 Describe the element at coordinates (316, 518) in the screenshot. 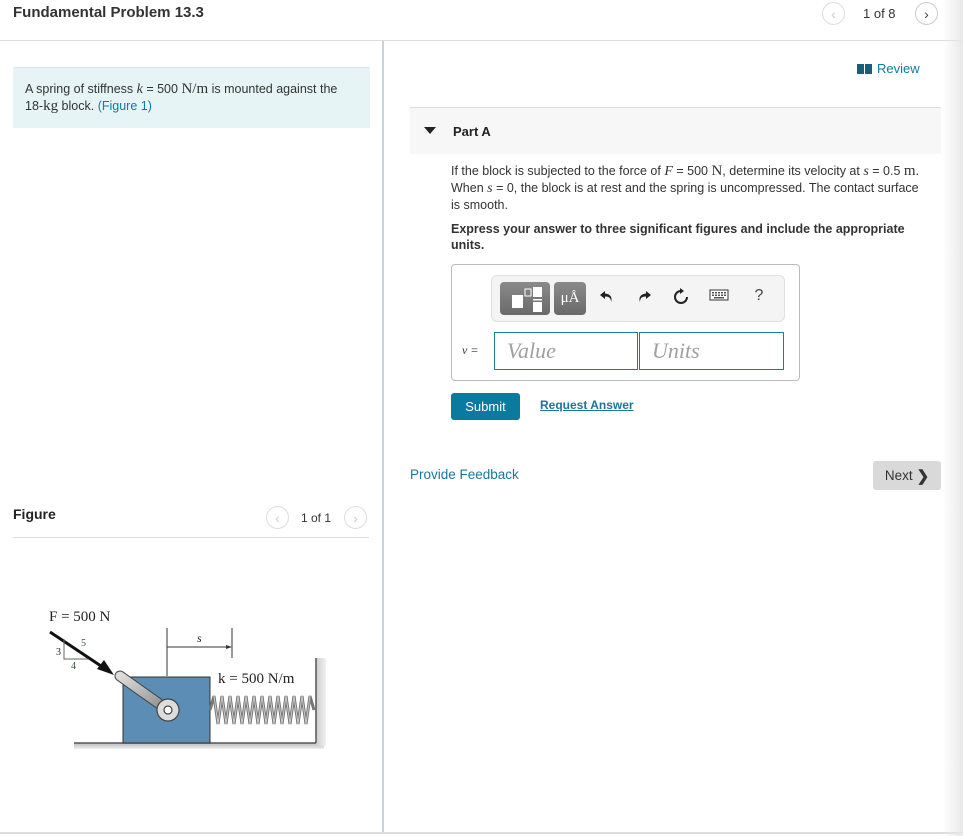

I see `figure-pager: 1 of 1` at that location.